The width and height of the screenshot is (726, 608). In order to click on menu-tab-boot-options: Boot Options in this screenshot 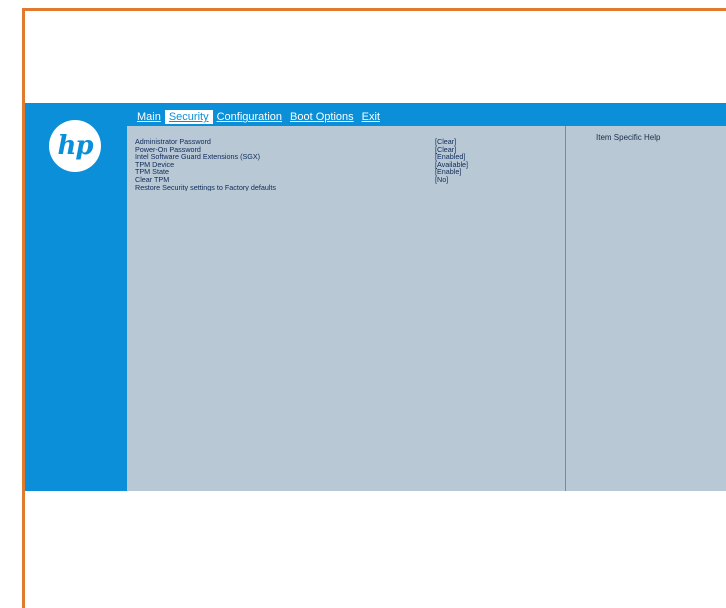, I will do `click(322, 117)`.